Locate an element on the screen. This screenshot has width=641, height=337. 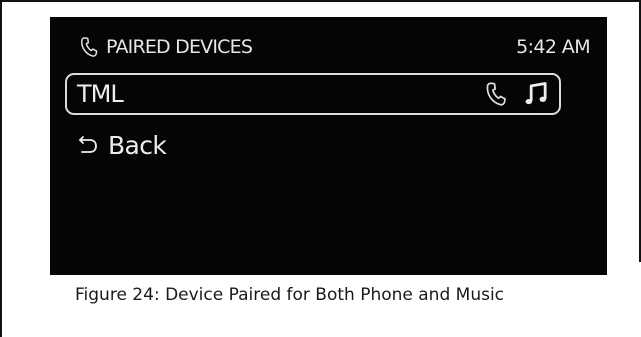
device-profile-icons is located at coordinates (517, 94).